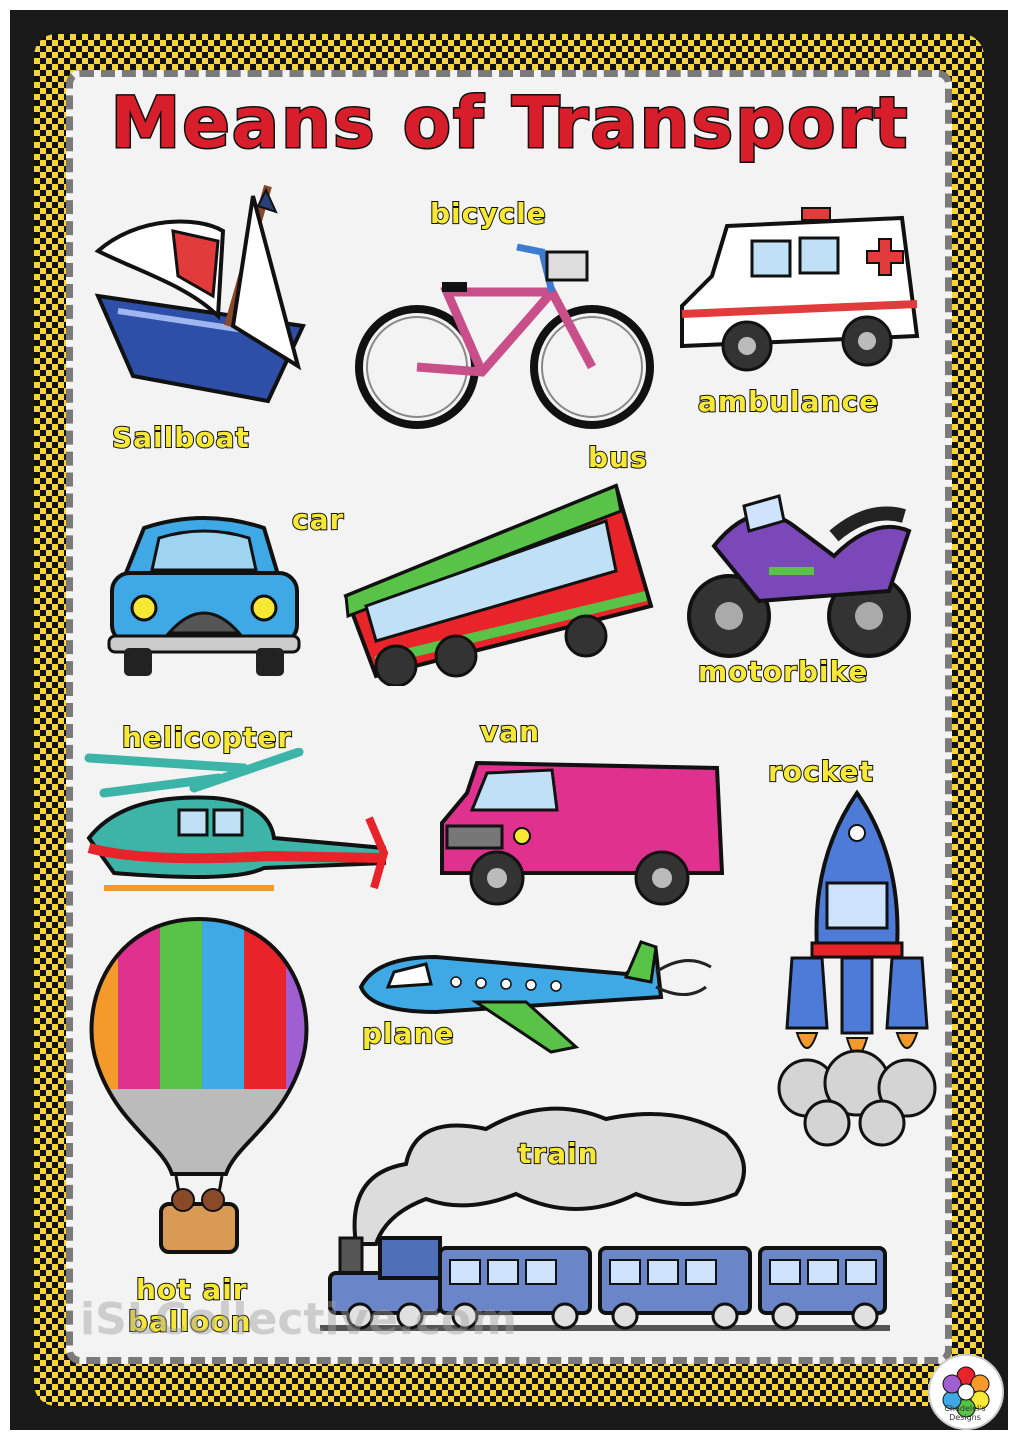  Describe the element at coordinates (820, 772) in the screenshot. I see `rocket-label: rocket` at that location.